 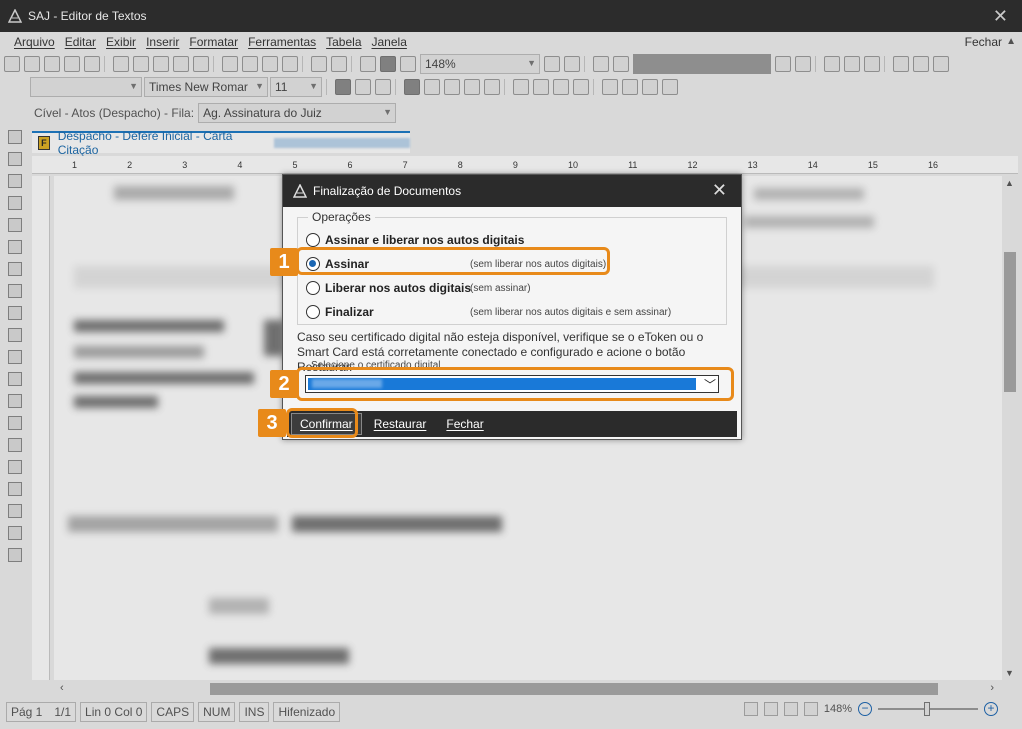 What do you see at coordinates (383, 87) in the screenshot?
I see `strikethrough-icon` at bounding box center [383, 87].